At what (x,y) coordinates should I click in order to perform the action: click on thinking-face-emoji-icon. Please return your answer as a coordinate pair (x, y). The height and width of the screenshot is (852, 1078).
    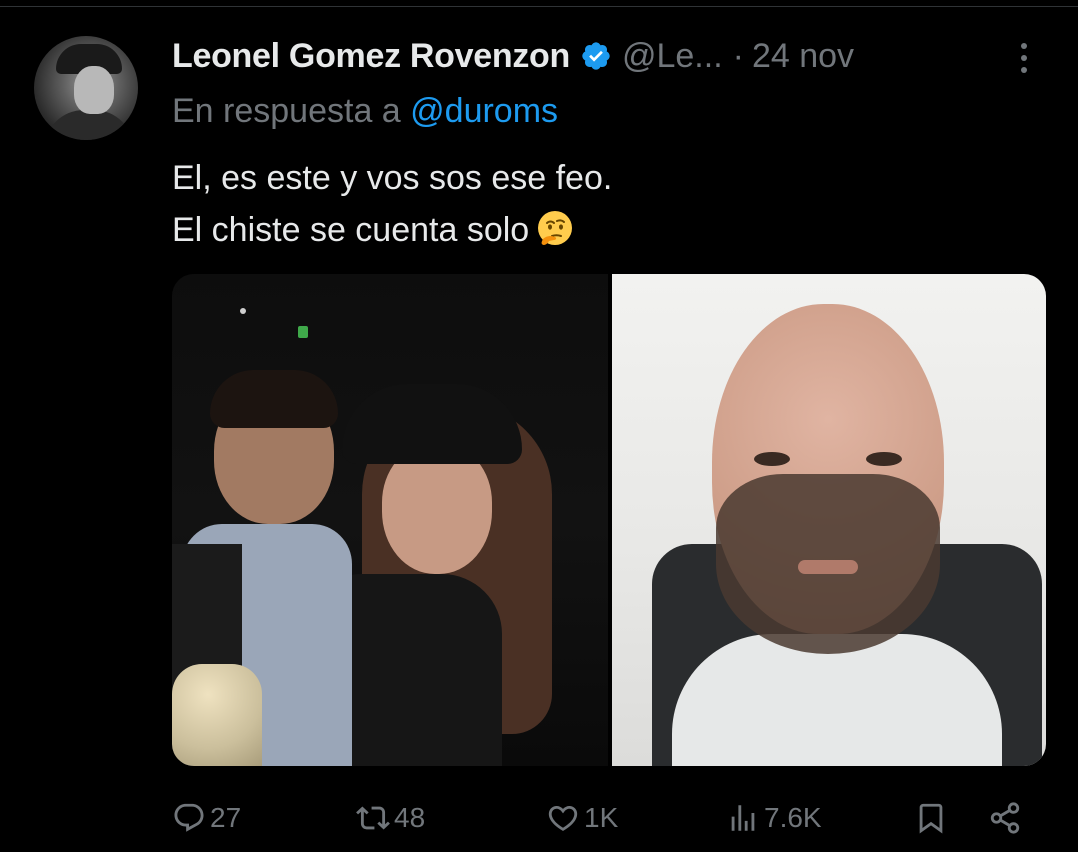
    Looking at the image, I should click on (555, 229).